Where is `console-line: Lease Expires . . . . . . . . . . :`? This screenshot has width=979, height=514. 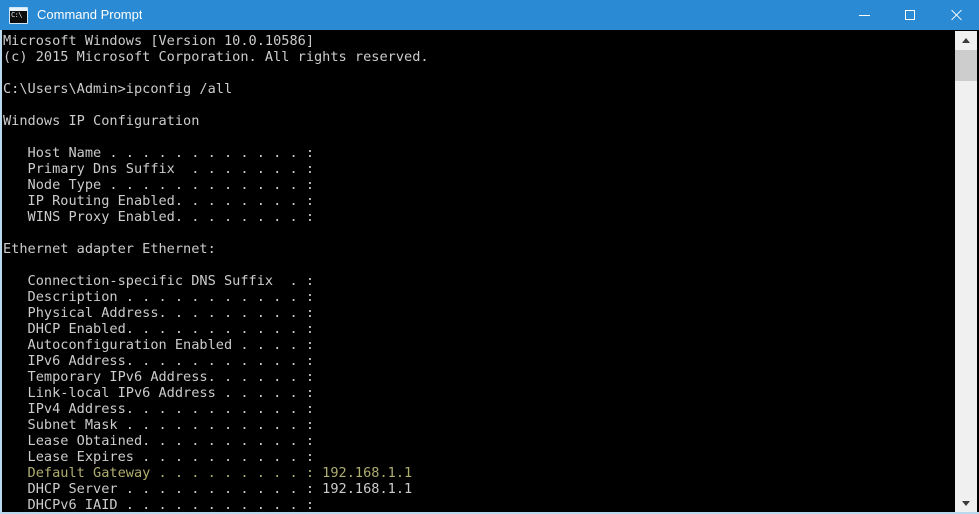 console-line: Lease Expires . . . . . . . . . . : is located at coordinates (158, 457).